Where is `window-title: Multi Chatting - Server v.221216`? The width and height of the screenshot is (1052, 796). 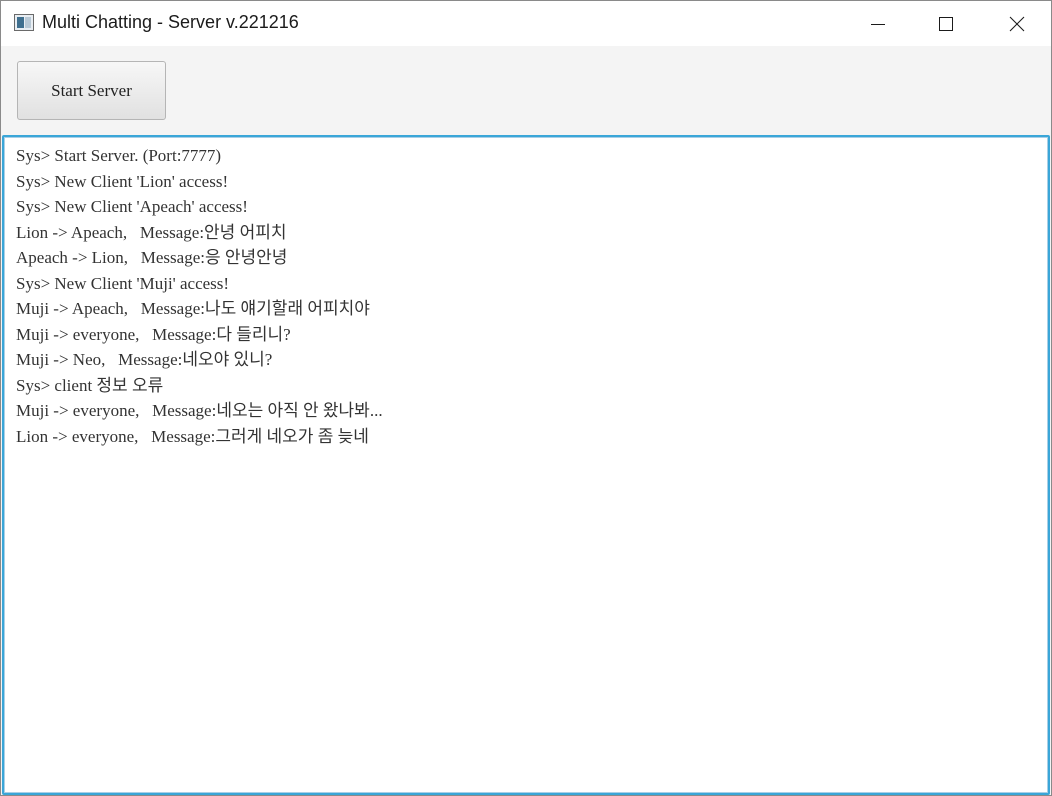 window-title: Multi Chatting - Server v.221216 is located at coordinates (170, 22).